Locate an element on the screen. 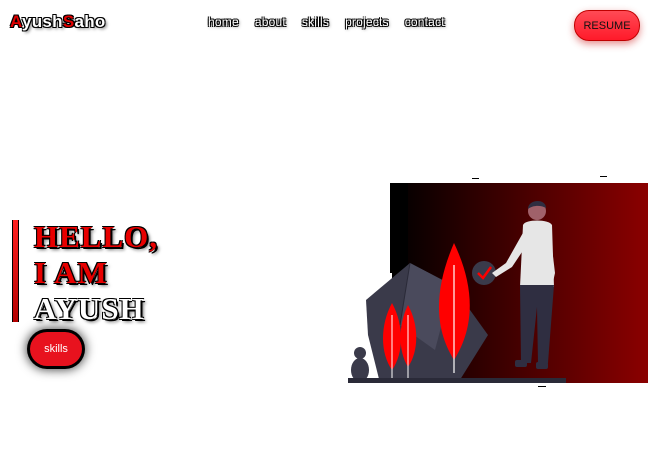  site-logo: AyushSaho is located at coordinates (58, 22).